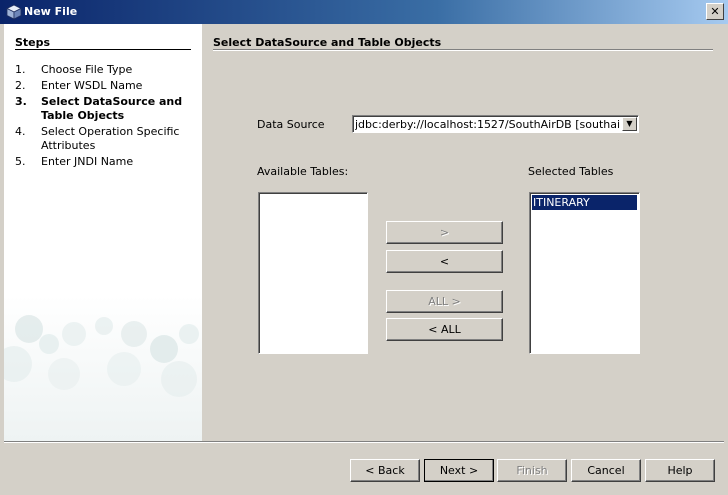 The height and width of the screenshot is (495, 728). Describe the element at coordinates (584, 202) in the screenshot. I see `list-item: ITINERARY` at that location.